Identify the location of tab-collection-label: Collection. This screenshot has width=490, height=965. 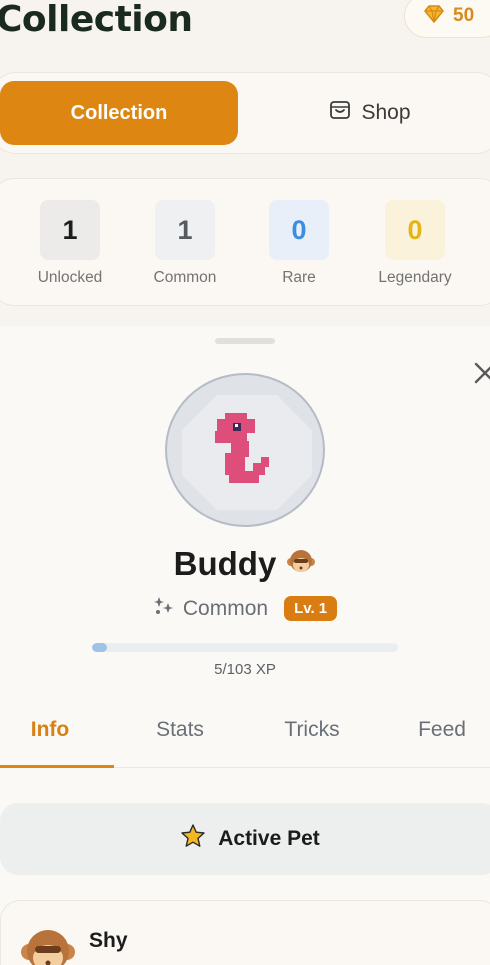
(119, 112).